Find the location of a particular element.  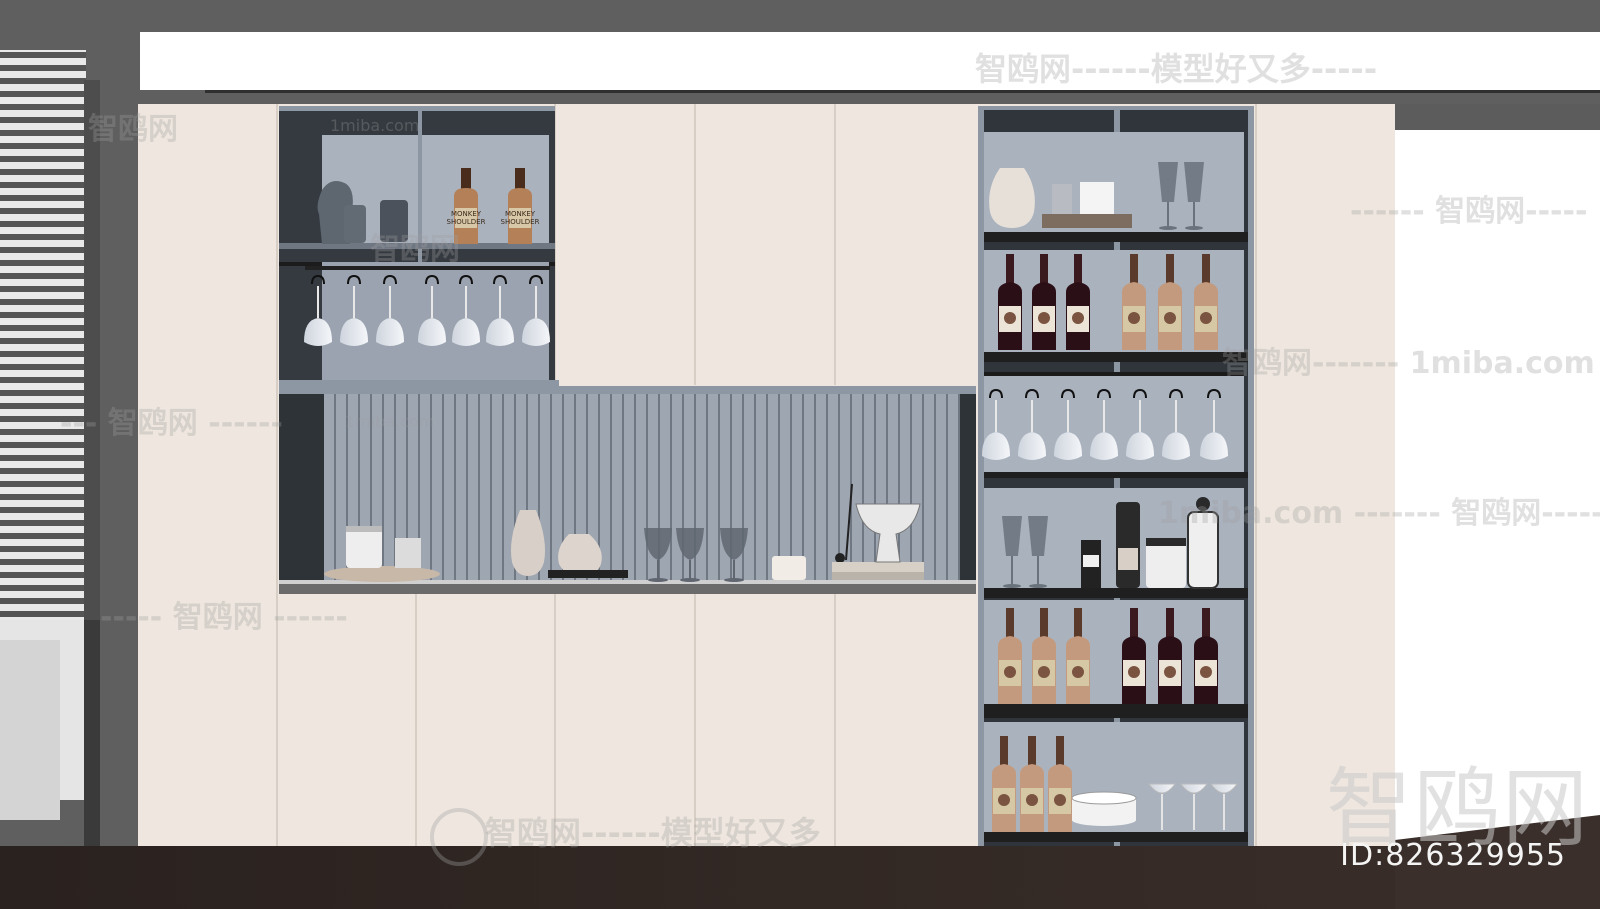

candle is located at coordinates (408, 553).